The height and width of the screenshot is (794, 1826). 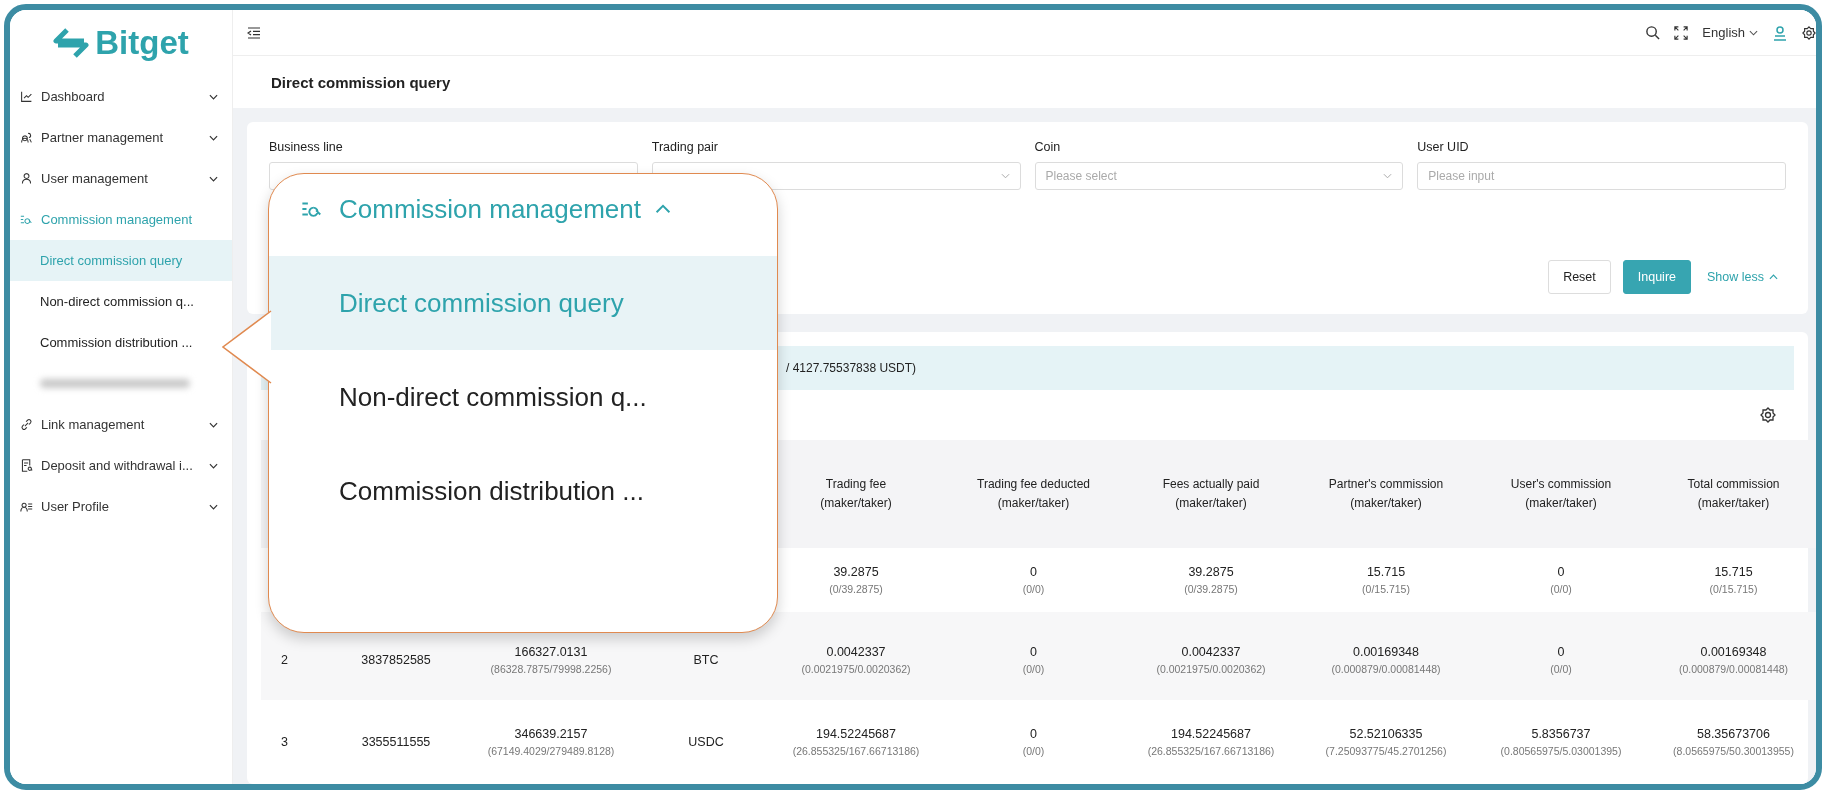 I want to click on collapse-menu-icon, so click(x=254, y=32).